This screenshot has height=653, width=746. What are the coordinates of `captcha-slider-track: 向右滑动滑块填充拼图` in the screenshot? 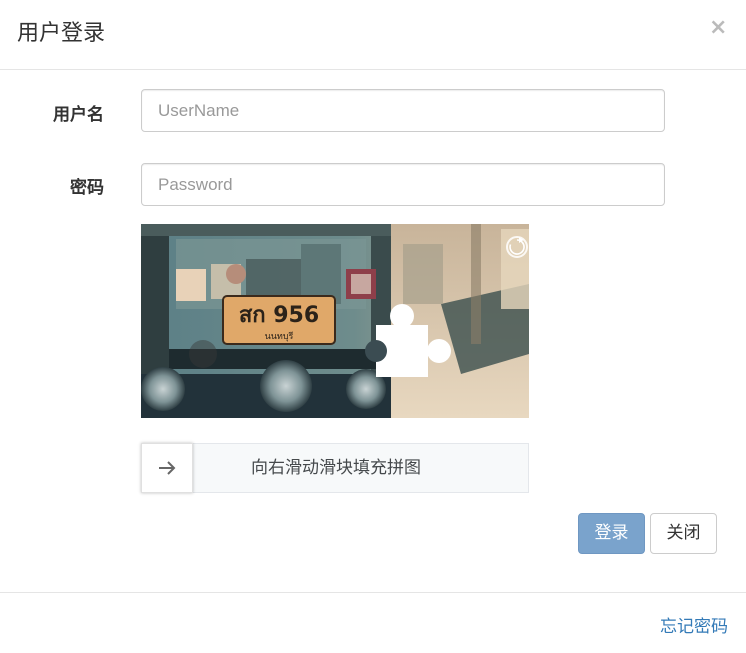 It's located at (335, 468).